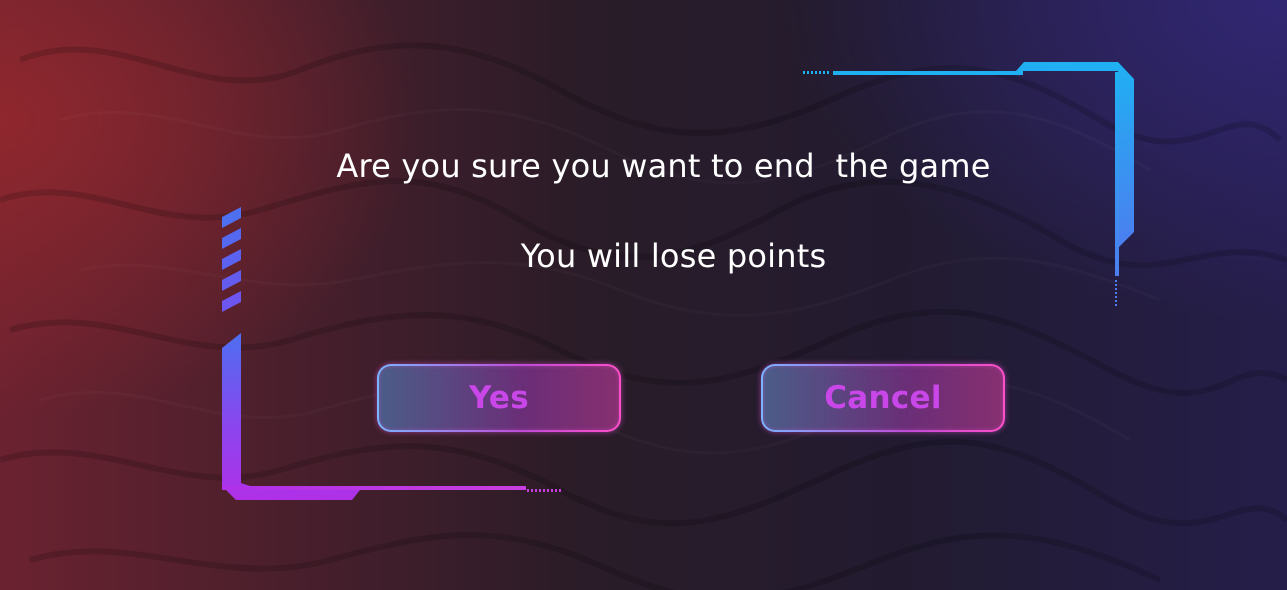 The image size is (1287, 590). I want to click on cancel-button-label: Cancel, so click(883, 398).